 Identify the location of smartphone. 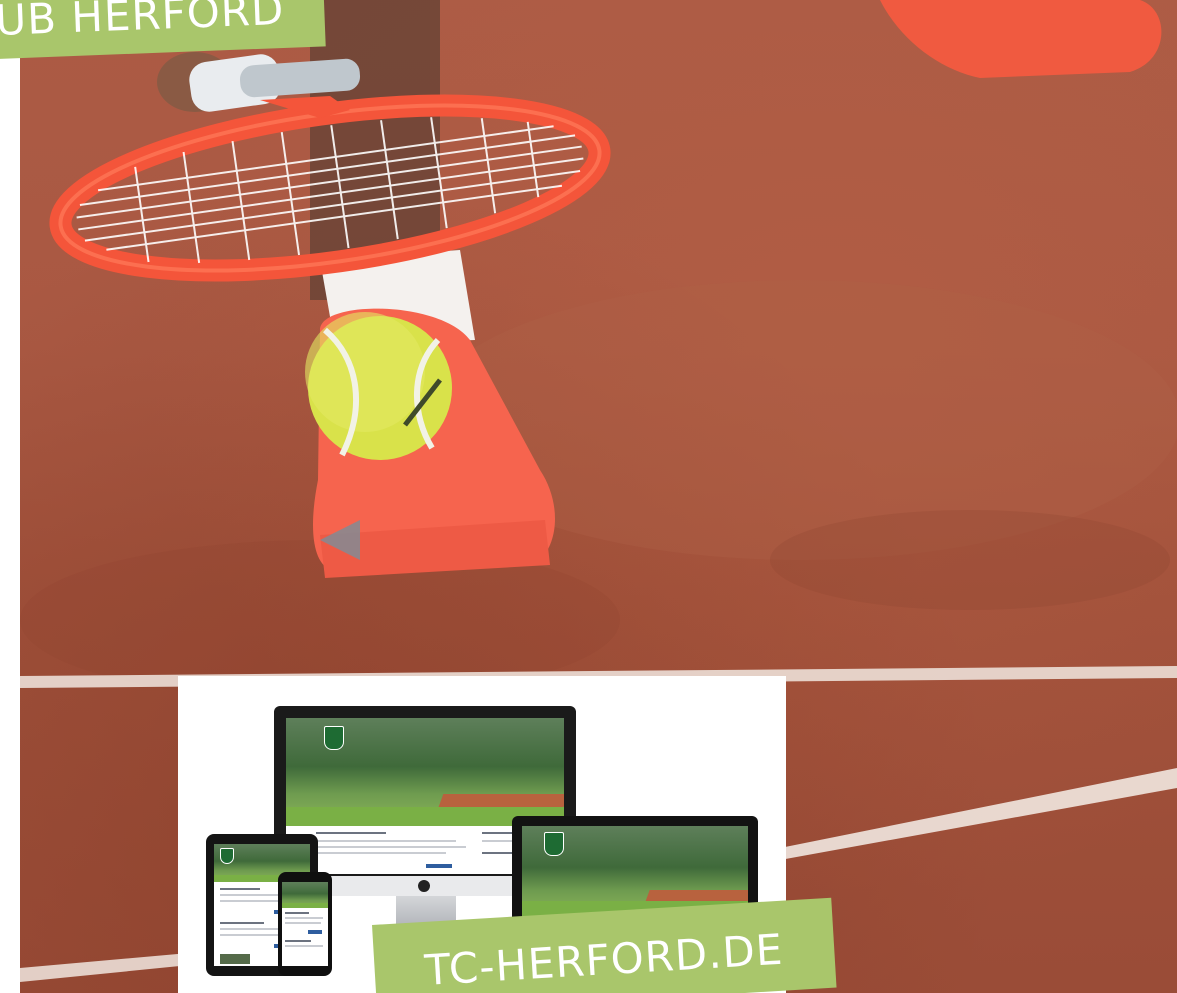
(305, 924).